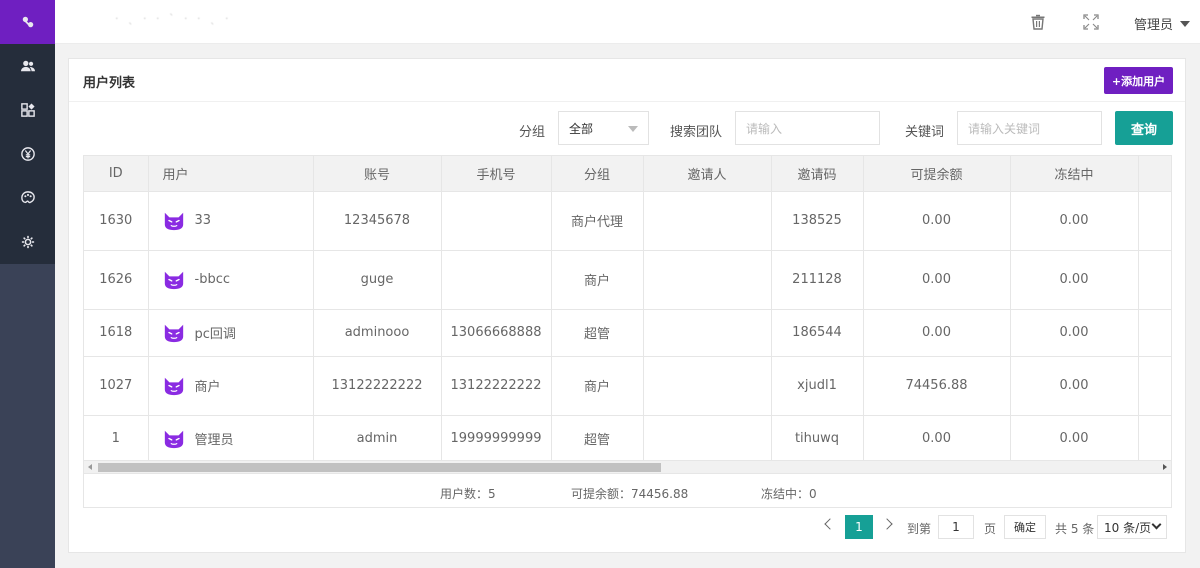  What do you see at coordinates (215, 334) in the screenshot?
I see `cell-user-name: pc回调` at bounding box center [215, 334].